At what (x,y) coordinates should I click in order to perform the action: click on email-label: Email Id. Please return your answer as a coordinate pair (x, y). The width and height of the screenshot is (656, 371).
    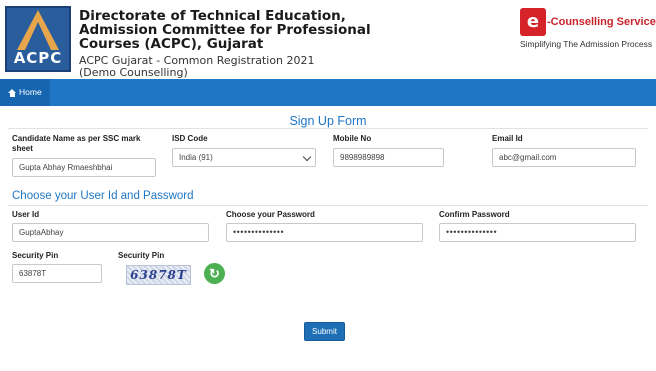
    Looking at the image, I should click on (507, 138).